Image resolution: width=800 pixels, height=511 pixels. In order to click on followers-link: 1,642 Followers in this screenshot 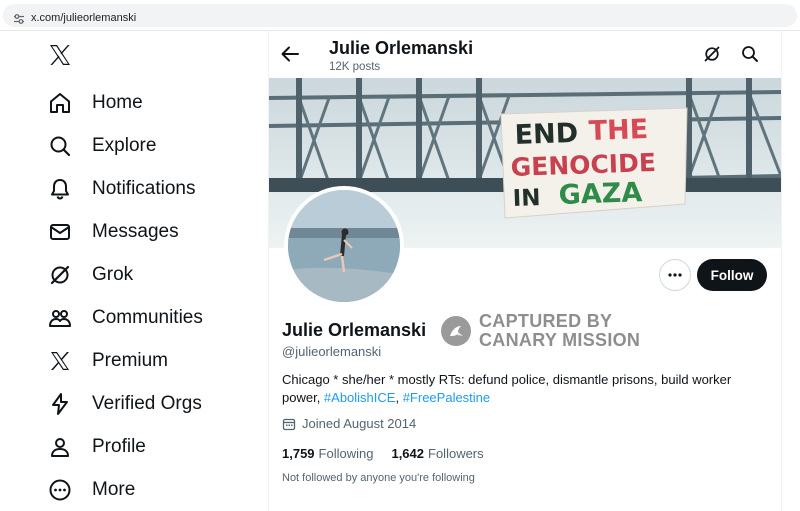, I will do `click(437, 453)`.